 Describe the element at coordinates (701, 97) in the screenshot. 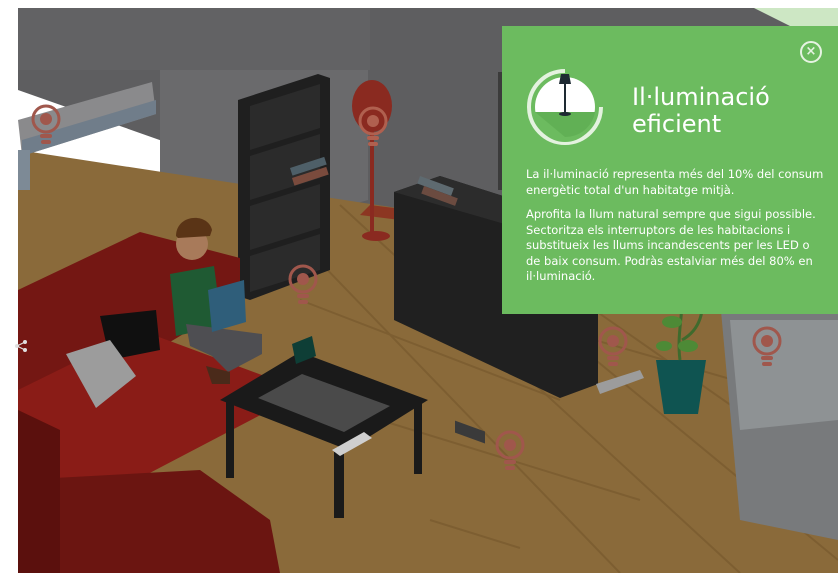

I see `panel-title-line1: Il·luminació` at that location.